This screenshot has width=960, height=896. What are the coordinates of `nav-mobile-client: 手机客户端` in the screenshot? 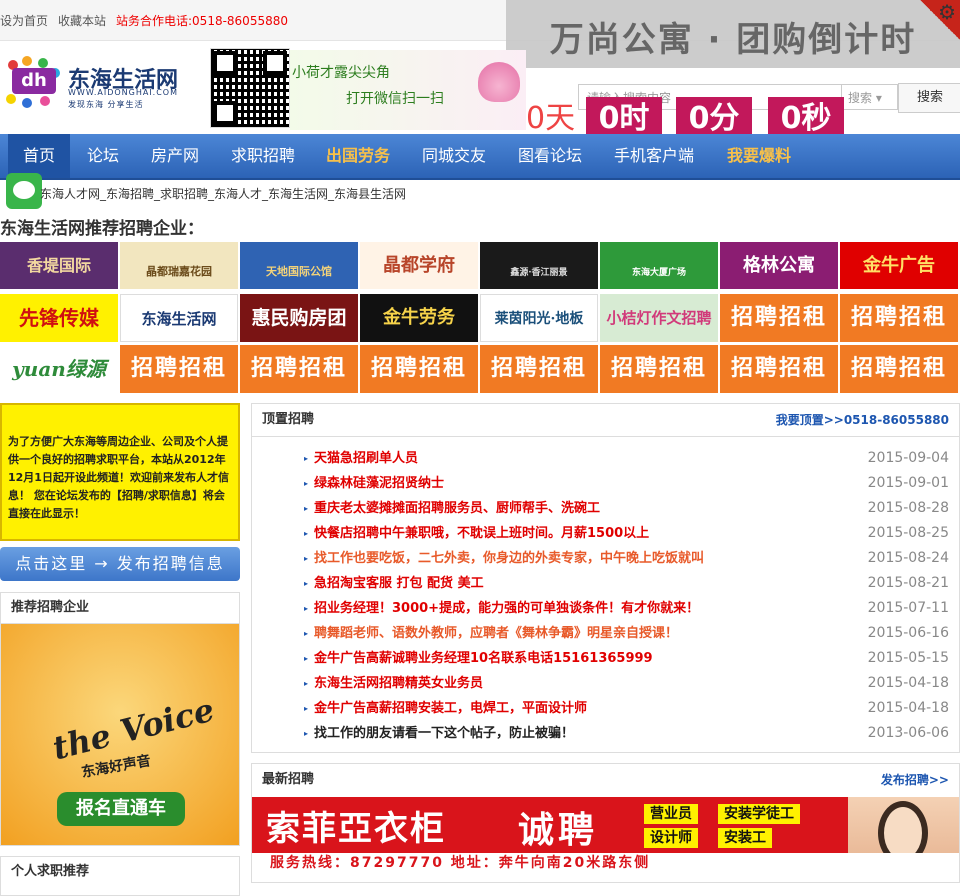 It's located at (654, 156).